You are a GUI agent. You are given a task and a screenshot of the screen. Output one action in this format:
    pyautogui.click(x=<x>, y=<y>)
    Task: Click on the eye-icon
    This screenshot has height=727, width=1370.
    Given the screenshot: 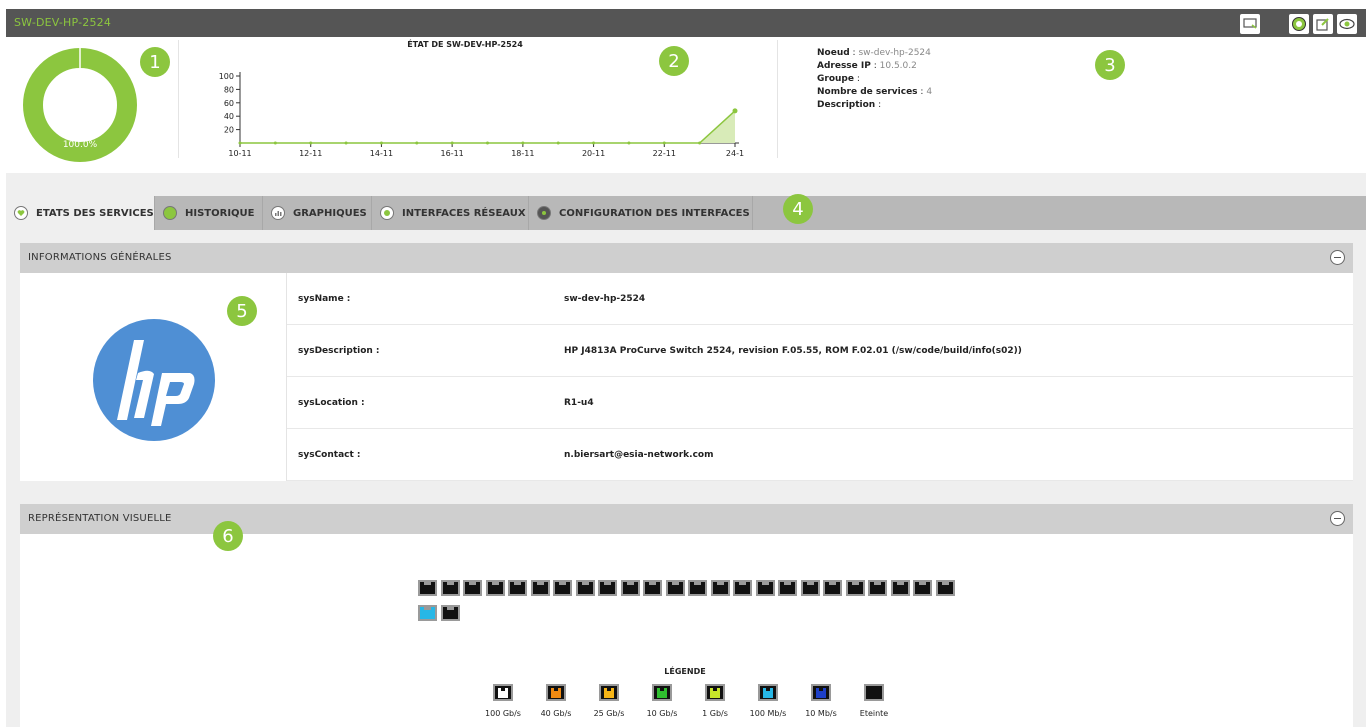 What is the action you would take?
    pyautogui.click(x=1347, y=24)
    